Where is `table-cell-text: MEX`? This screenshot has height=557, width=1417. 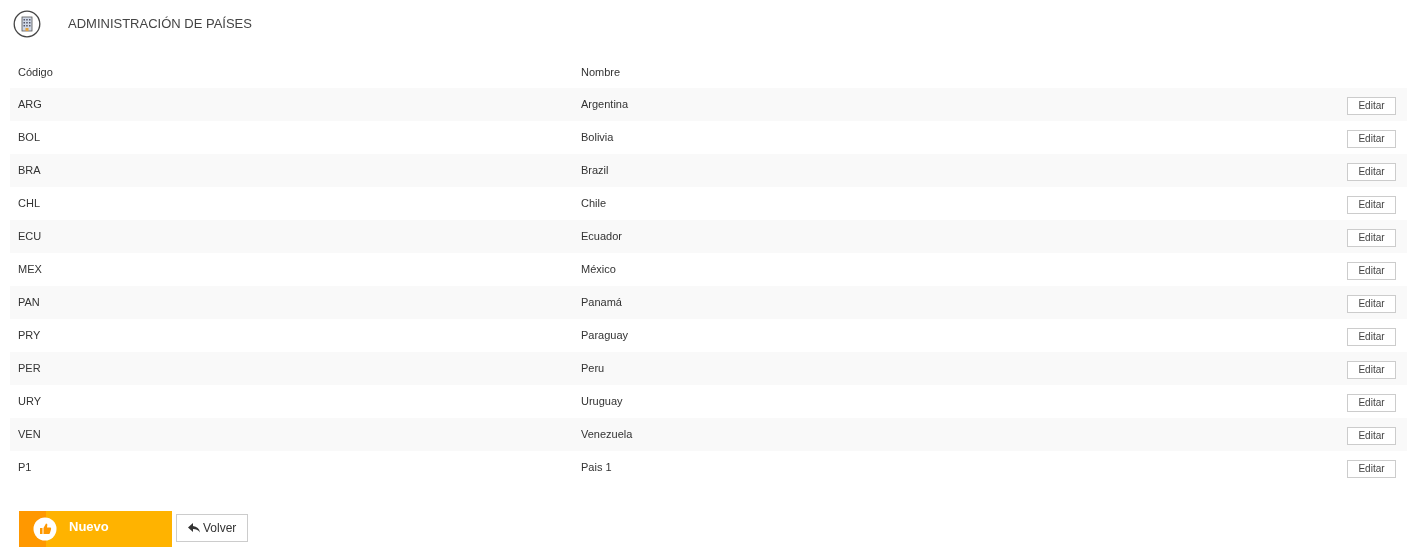
table-cell-text: MEX is located at coordinates (30, 270).